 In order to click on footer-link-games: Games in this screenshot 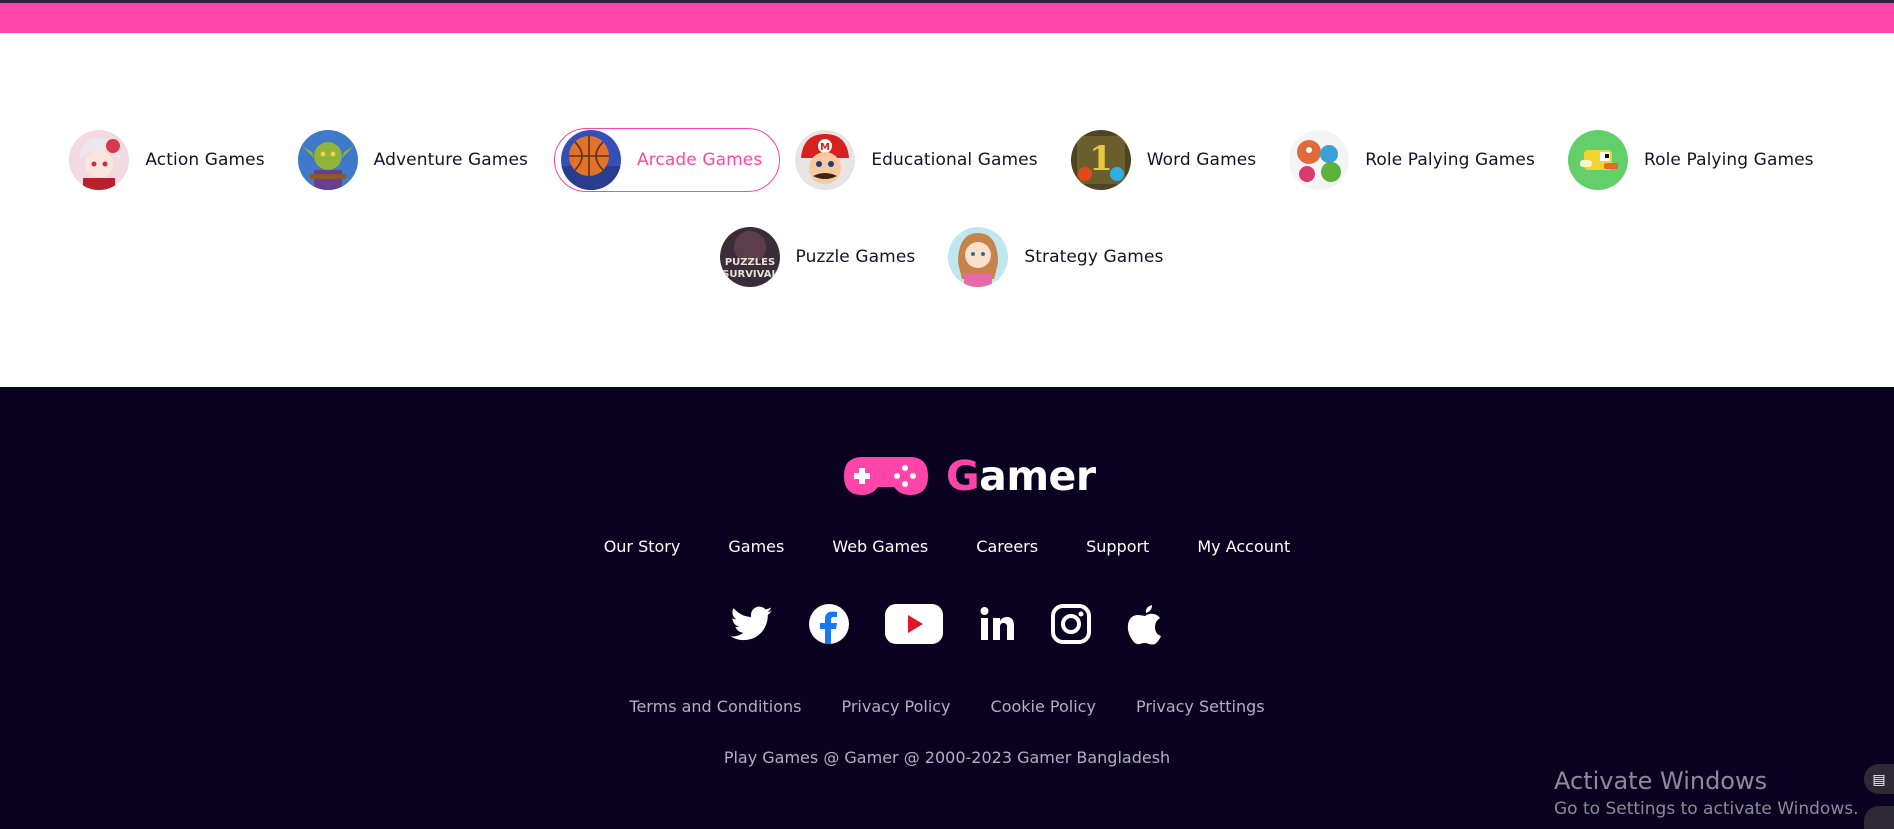, I will do `click(756, 546)`.